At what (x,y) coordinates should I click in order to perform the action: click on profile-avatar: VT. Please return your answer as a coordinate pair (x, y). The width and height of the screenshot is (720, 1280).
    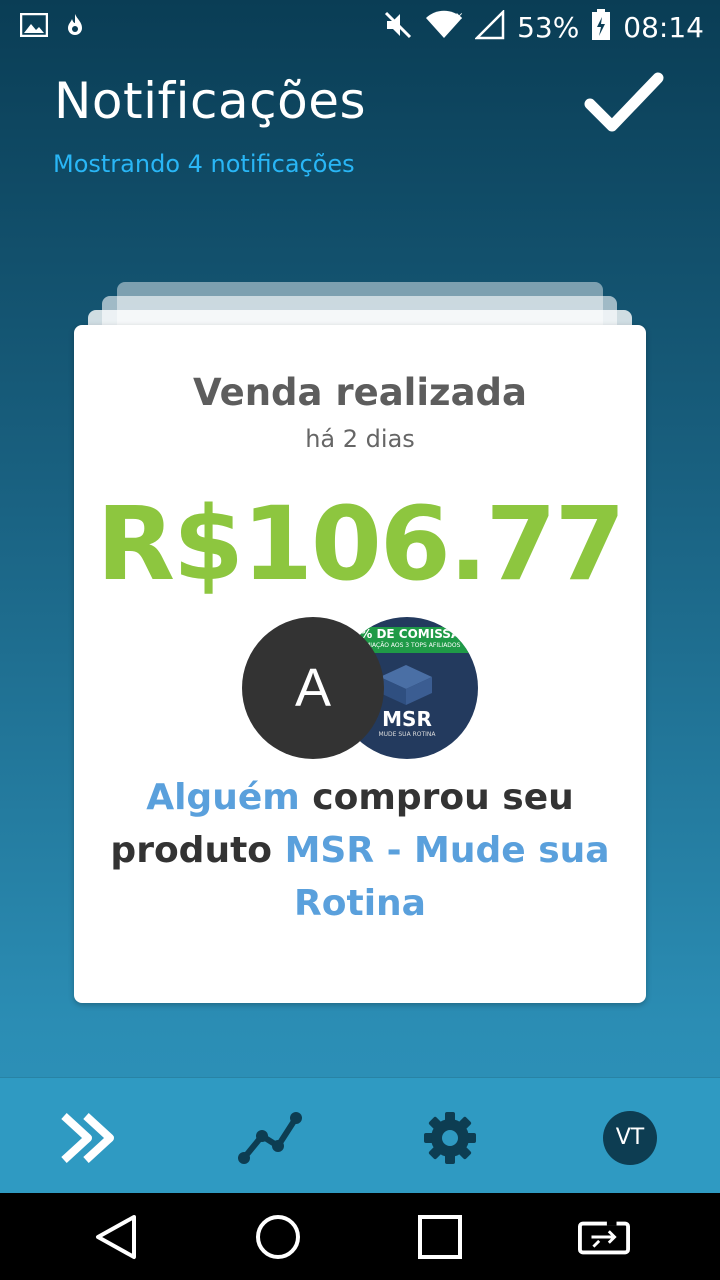
    Looking at the image, I should click on (630, 1138).